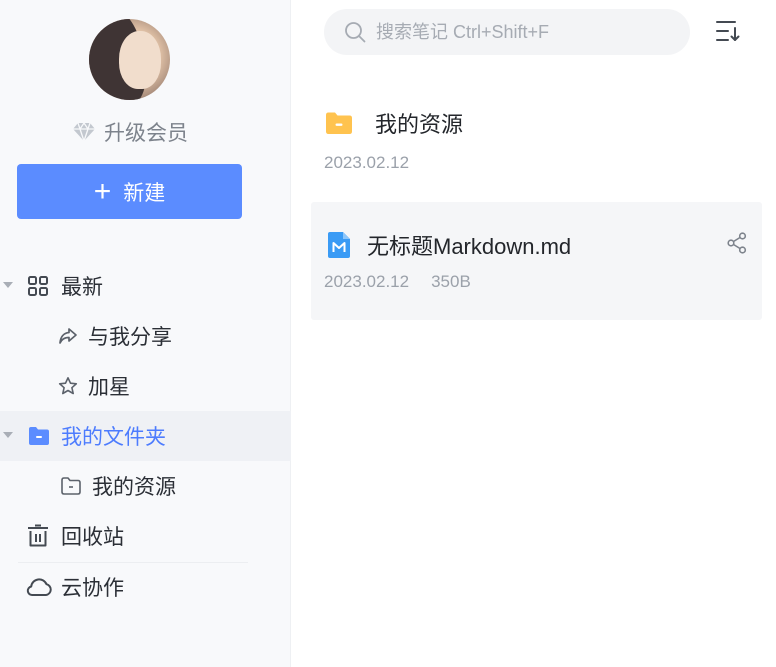 This screenshot has height=667, width=776. Describe the element at coordinates (130, 337) in the screenshot. I see `sidebar-item-label: 与我分享` at that location.